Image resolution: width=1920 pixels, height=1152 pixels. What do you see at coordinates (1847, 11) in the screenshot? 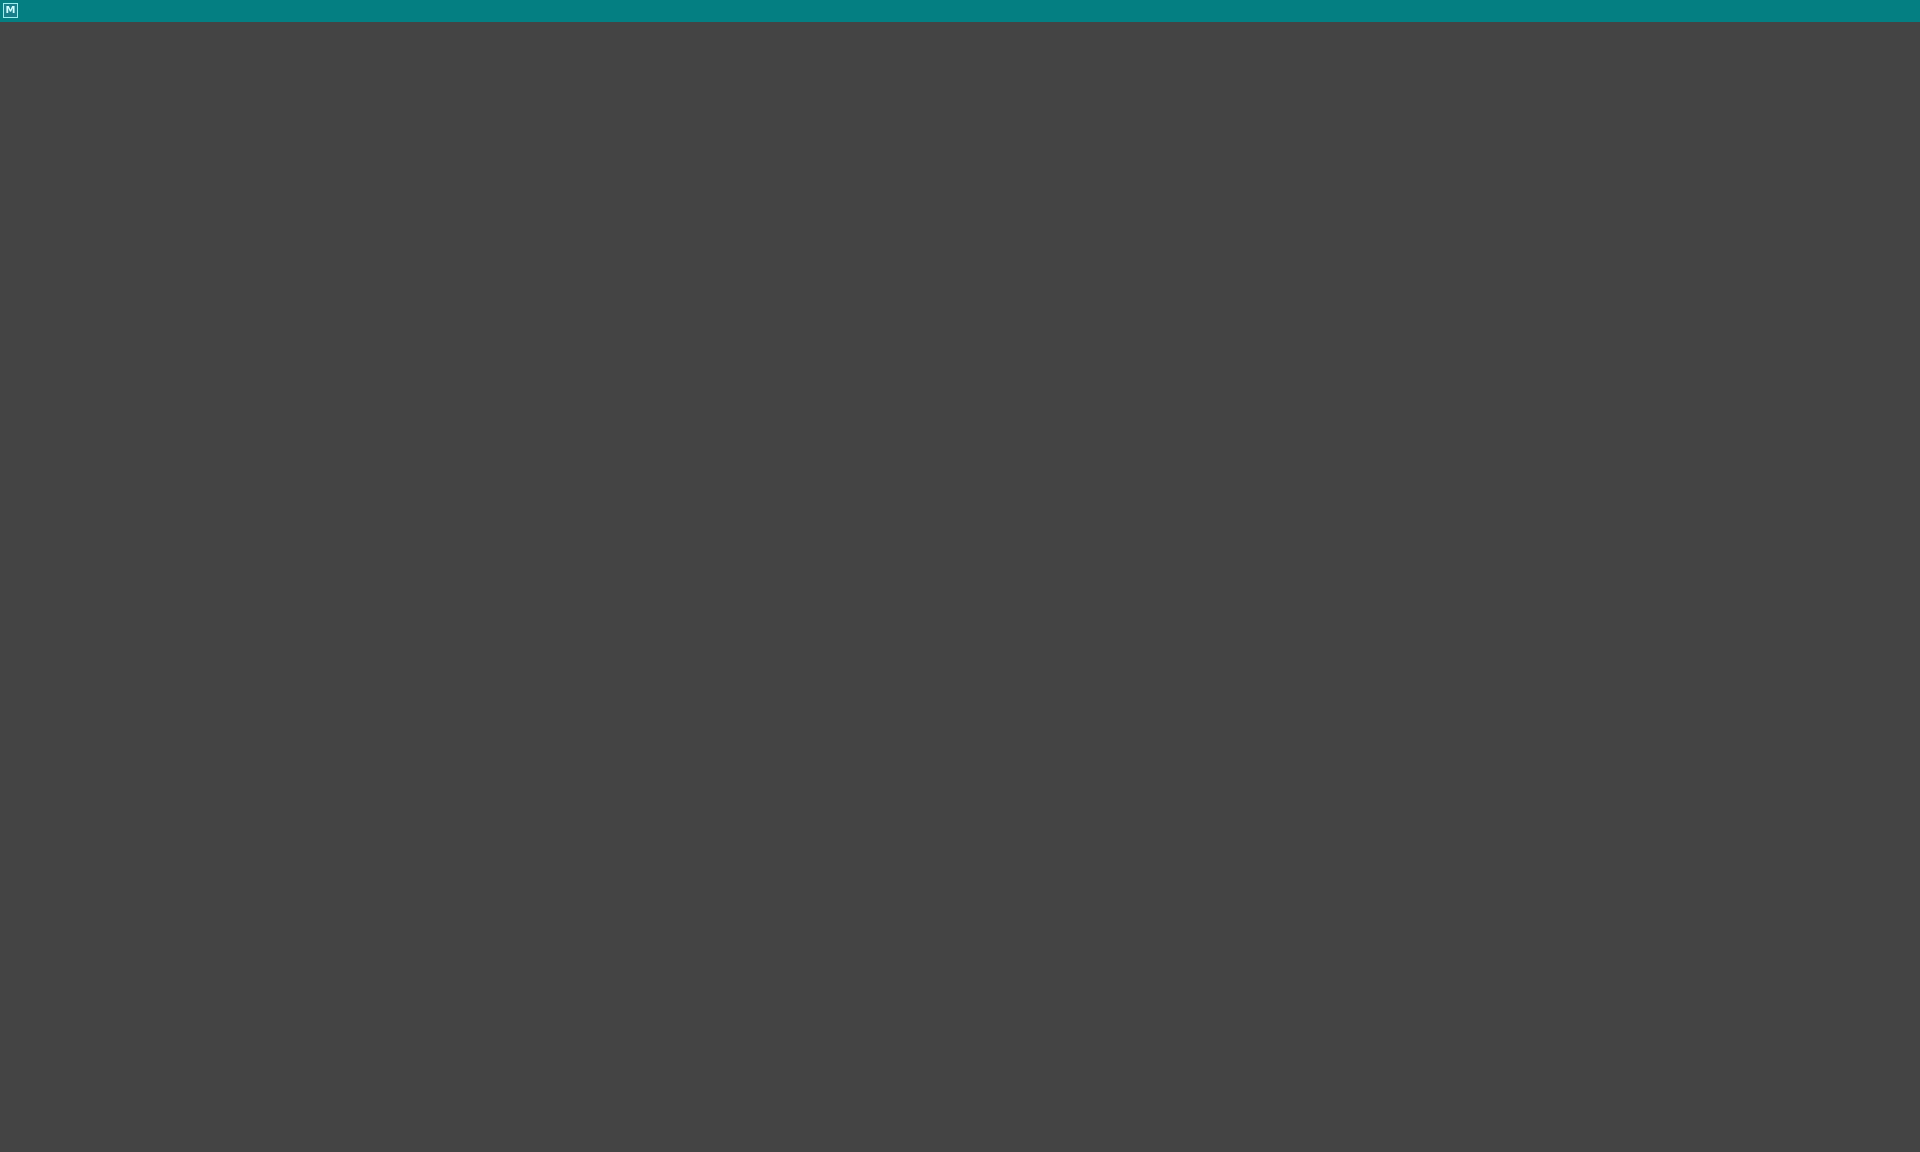
I see `minimize-button` at bounding box center [1847, 11].